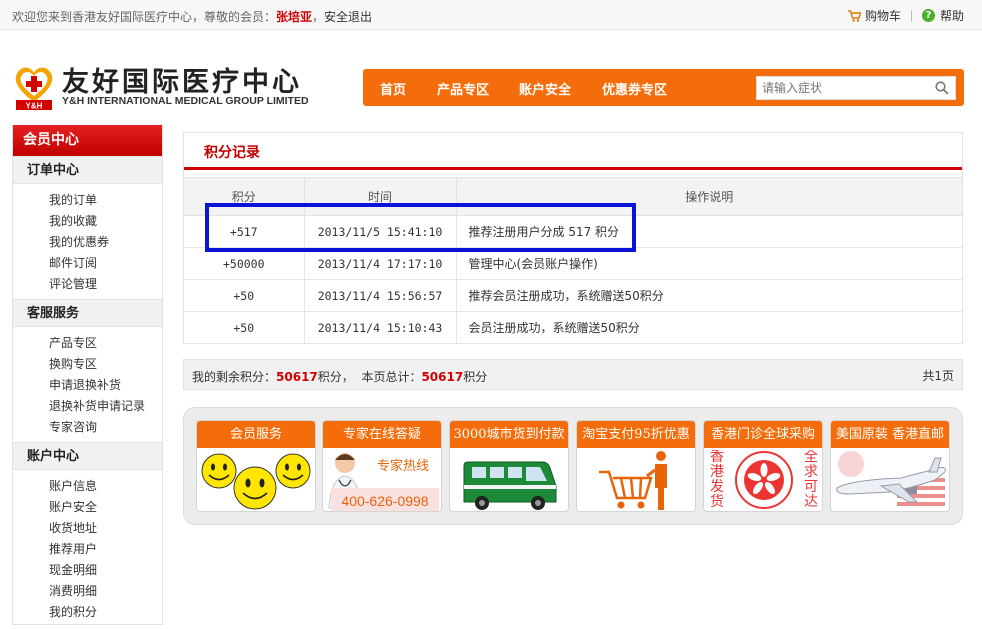 The image size is (982, 629). What do you see at coordinates (463, 88) in the screenshot?
I see `nav-products: 产品专区` at bounding box center [463, 88].